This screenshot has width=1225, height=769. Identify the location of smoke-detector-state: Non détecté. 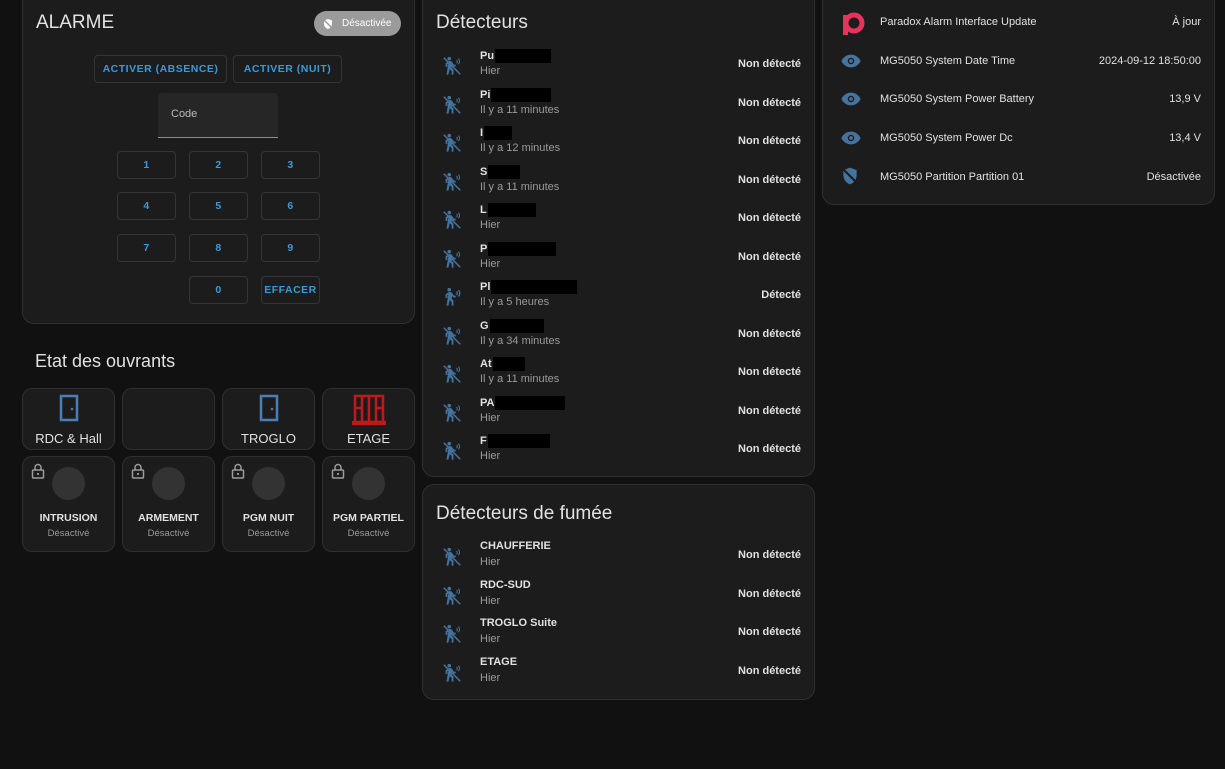
(769, 593).